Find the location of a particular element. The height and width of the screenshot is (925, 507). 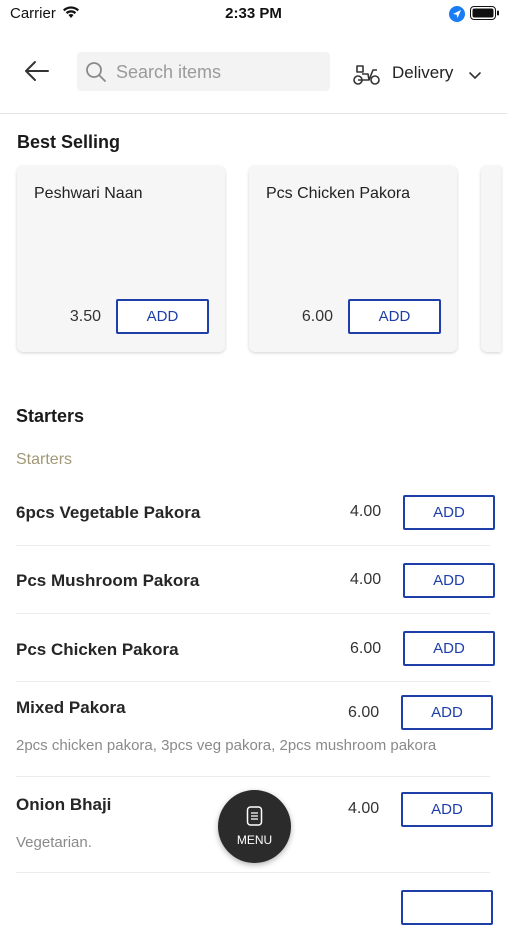

status-bar: Carrier 2:33 PM is located at coordinates (253, 15).